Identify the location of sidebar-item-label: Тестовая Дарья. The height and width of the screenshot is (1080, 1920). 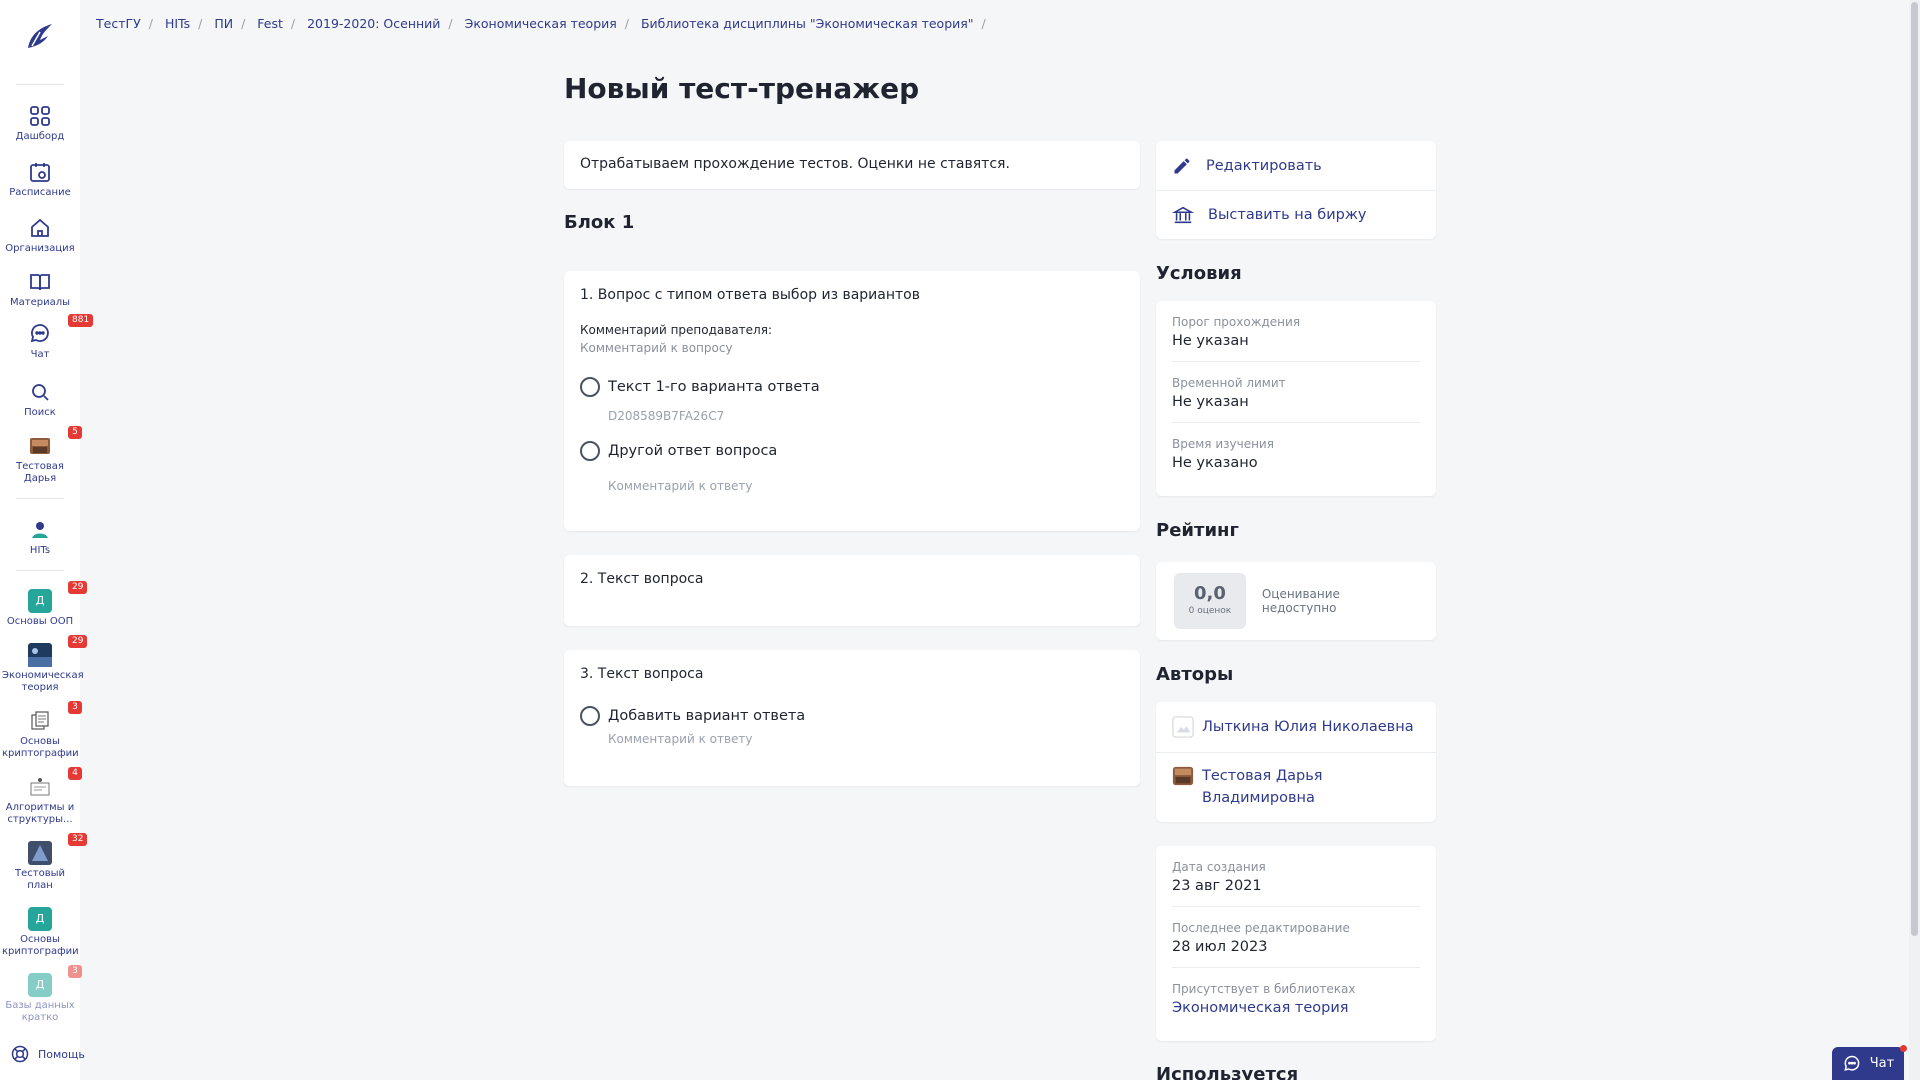
(40, 472).